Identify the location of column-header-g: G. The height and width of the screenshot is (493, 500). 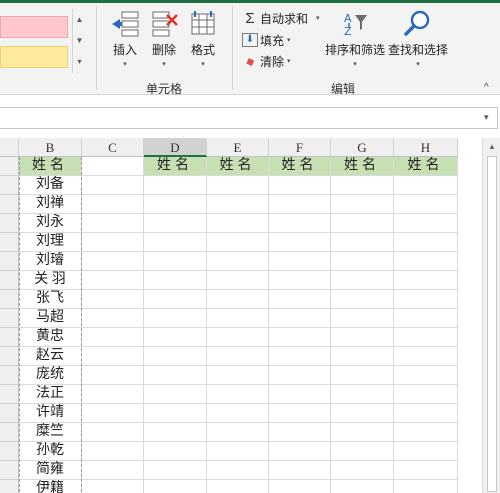
(362, 147).